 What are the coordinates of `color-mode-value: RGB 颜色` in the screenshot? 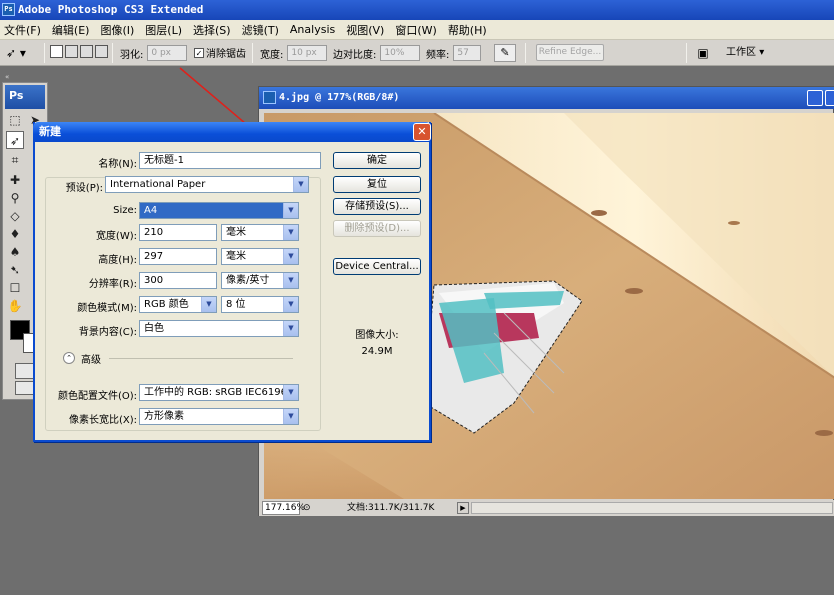 It's located at (166, 304).